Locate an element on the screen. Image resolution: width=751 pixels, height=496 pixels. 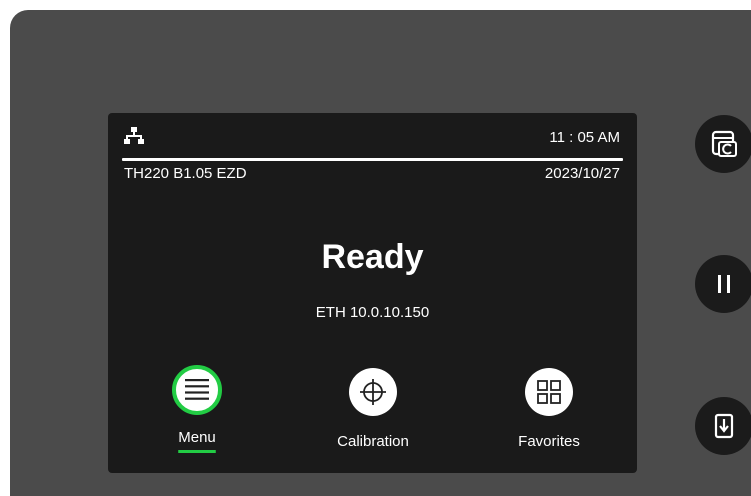
media-exit-icon is located at coordinates (724, 426).